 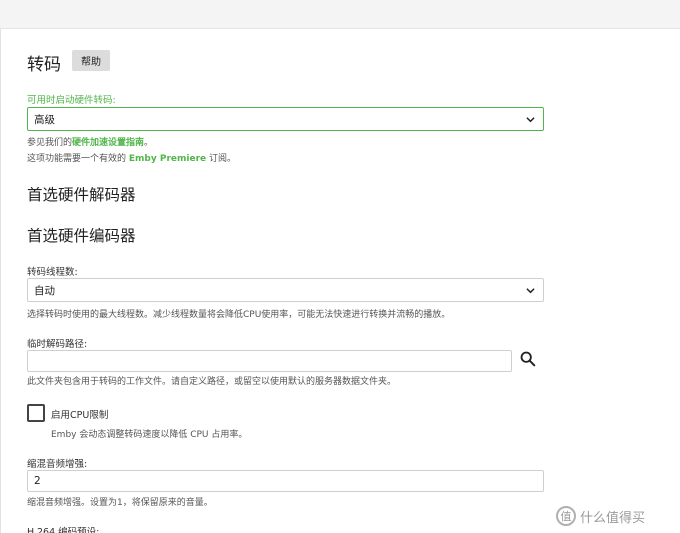 I want to click on hw-accel-help: 参见我们的硬件加速设置指南。, so click(x=90, y=141).